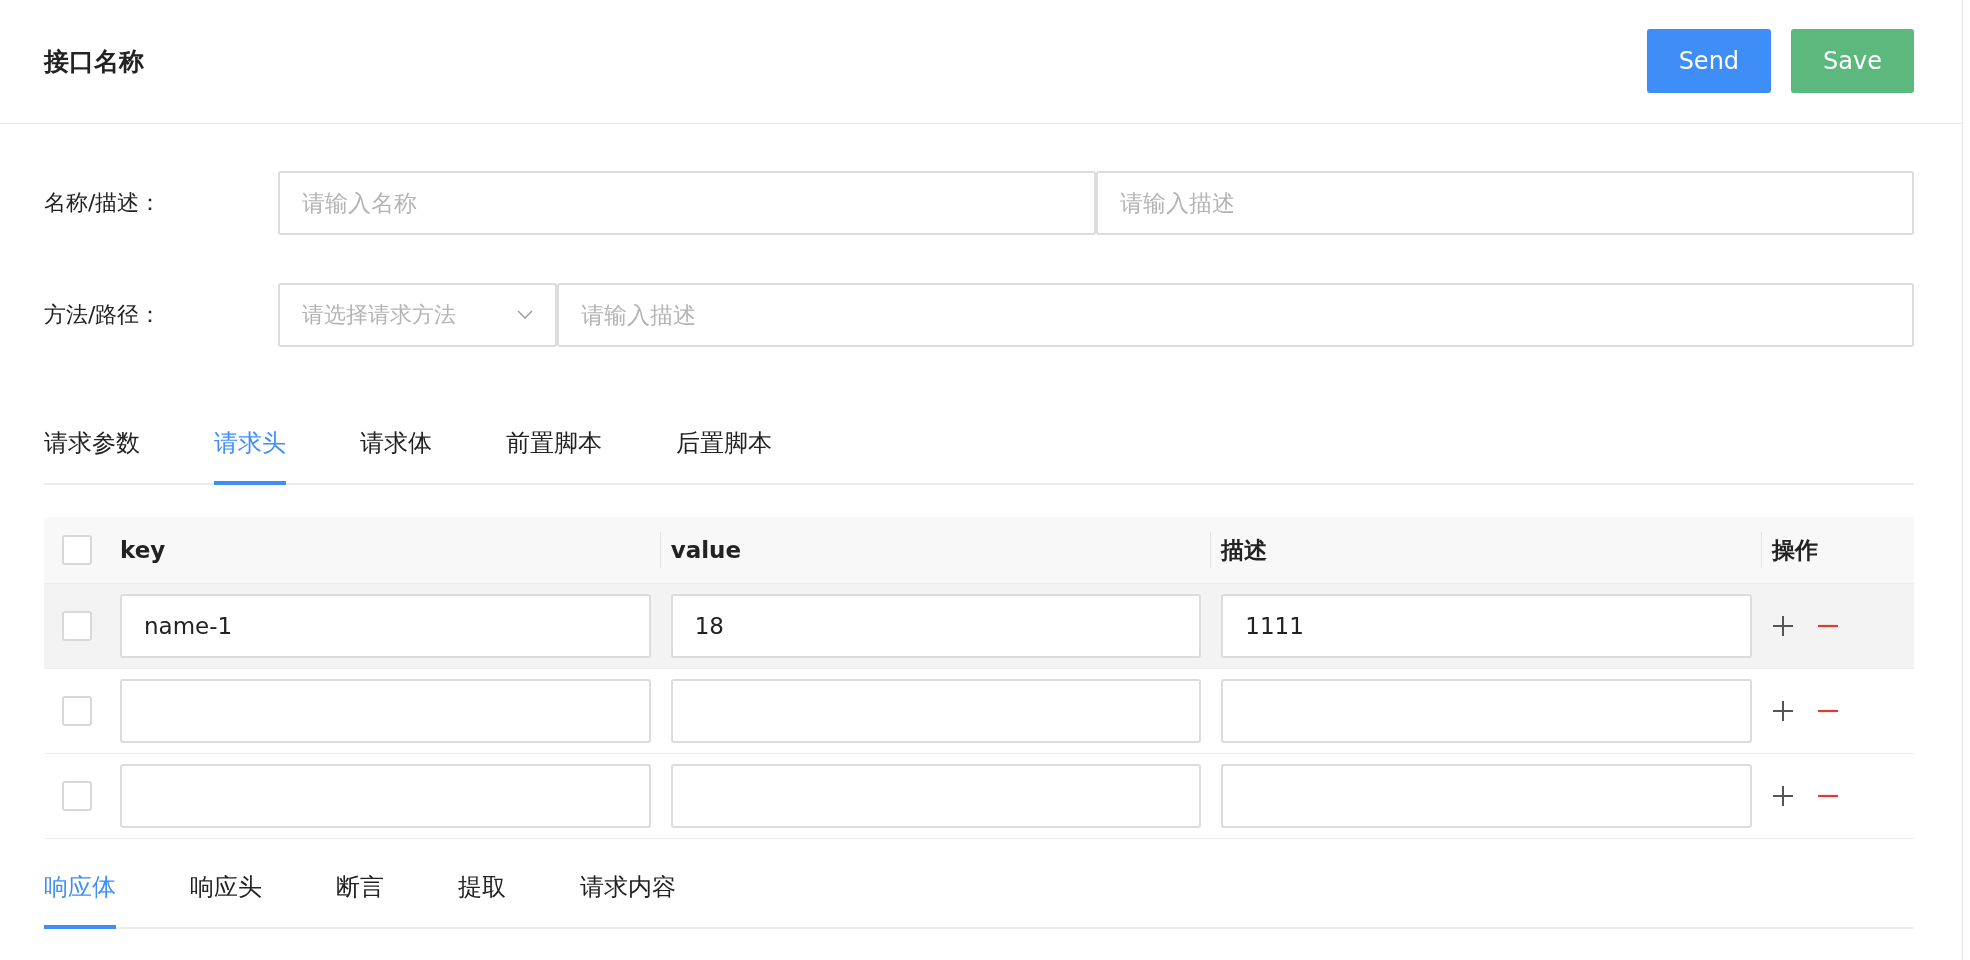  Describe the element at coordinates (1486, 626) in the screenshot. I see `description-input: 1111` at that location.